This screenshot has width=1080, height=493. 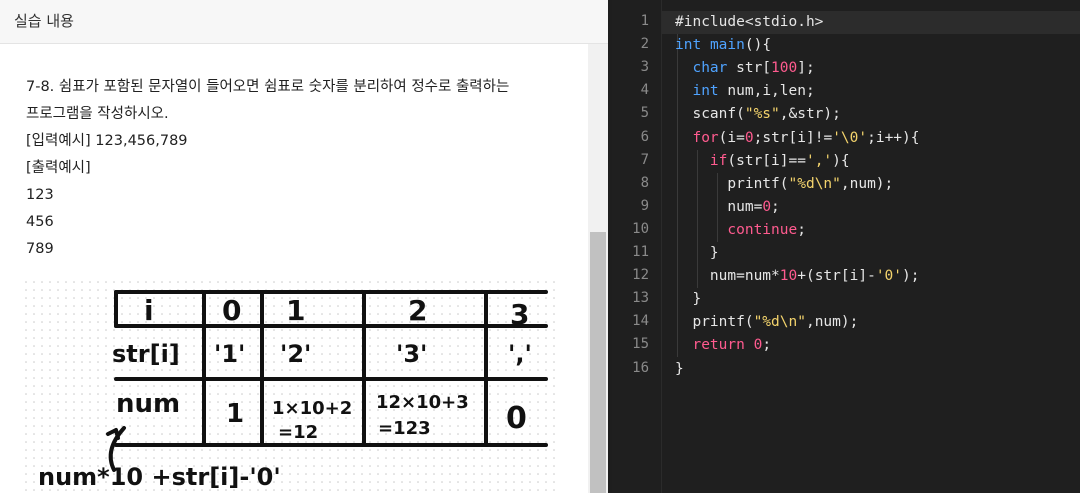 I want to click on code-token: printf(, so click(x=714, y=322).